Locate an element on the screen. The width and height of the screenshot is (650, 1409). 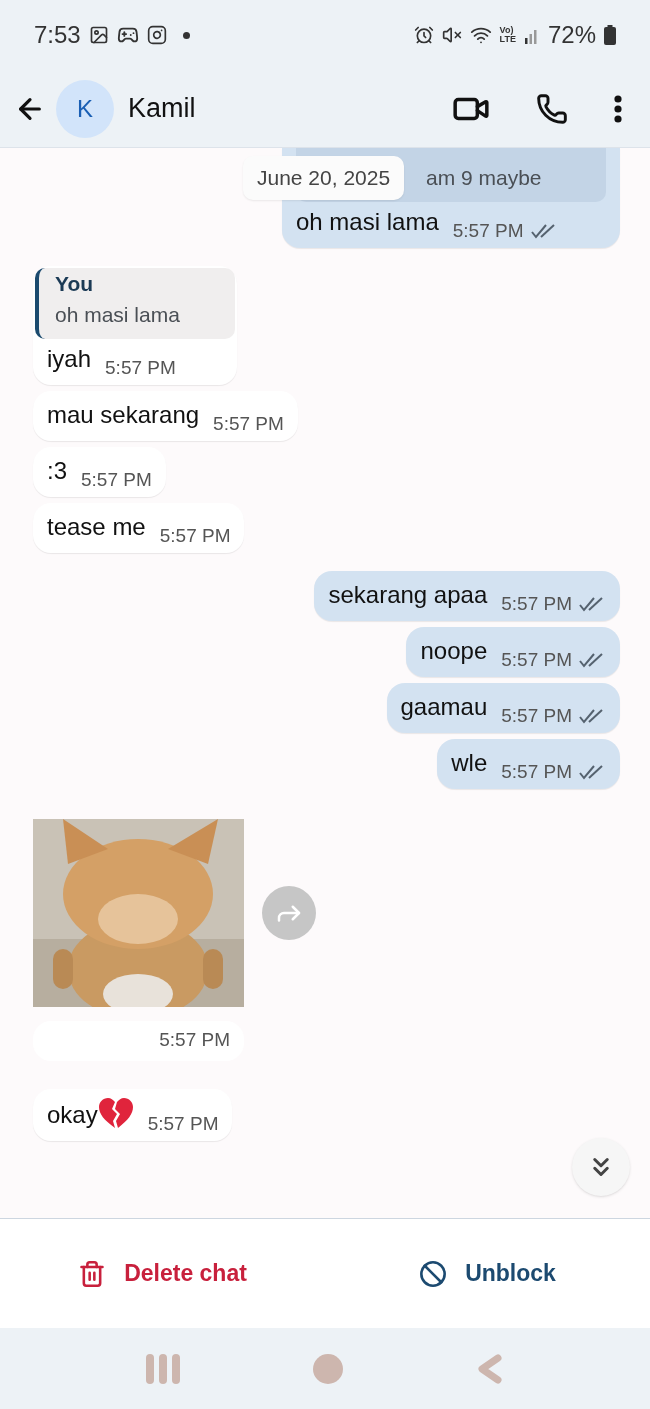
quote-text: oh masi lama is located at coordinates (118, 315).